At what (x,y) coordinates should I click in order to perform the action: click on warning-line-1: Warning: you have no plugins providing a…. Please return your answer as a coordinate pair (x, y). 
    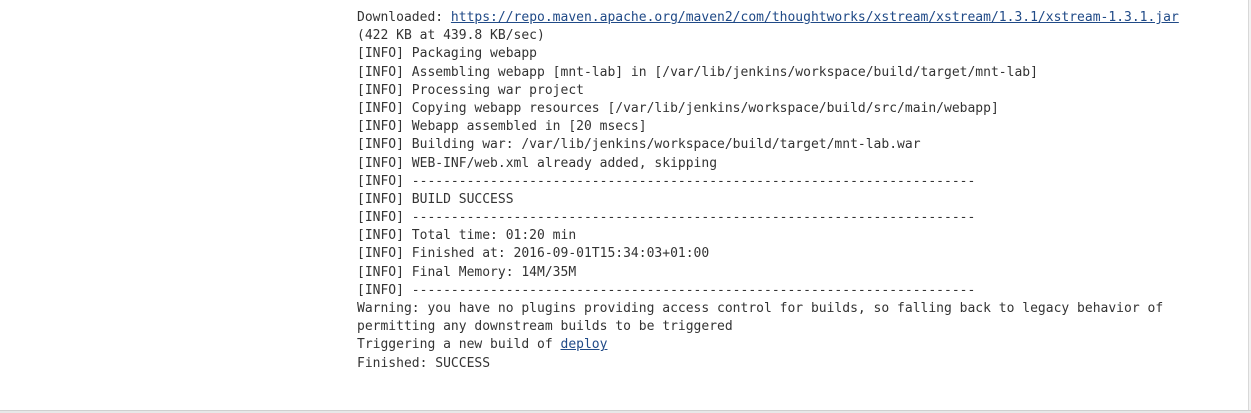
    Looking at the image, I should click on (760, 308).